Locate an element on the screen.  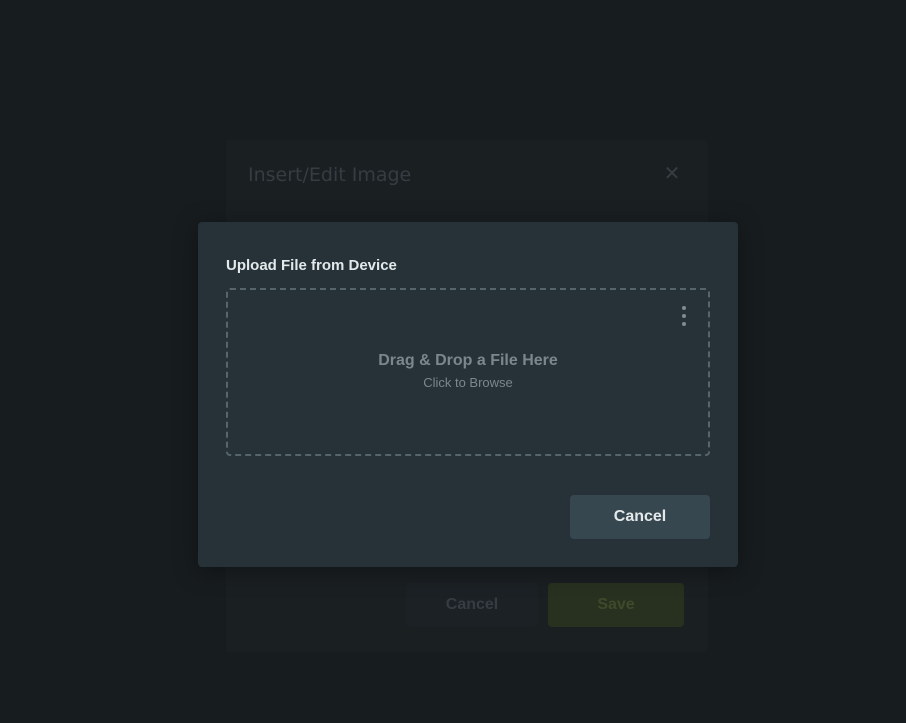
close-icon: ✕ is located at coordinates (672, 174).